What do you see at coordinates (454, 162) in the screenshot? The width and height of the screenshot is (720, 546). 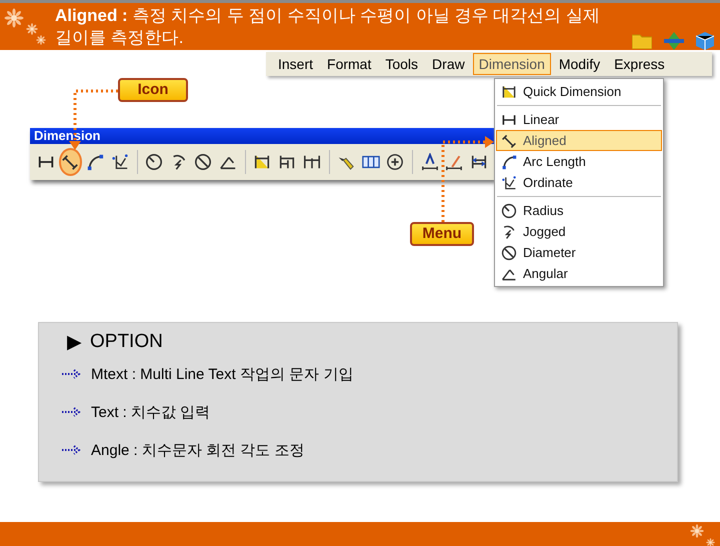 I see `dimension-edit-icon` at bounding box center [454, 162].